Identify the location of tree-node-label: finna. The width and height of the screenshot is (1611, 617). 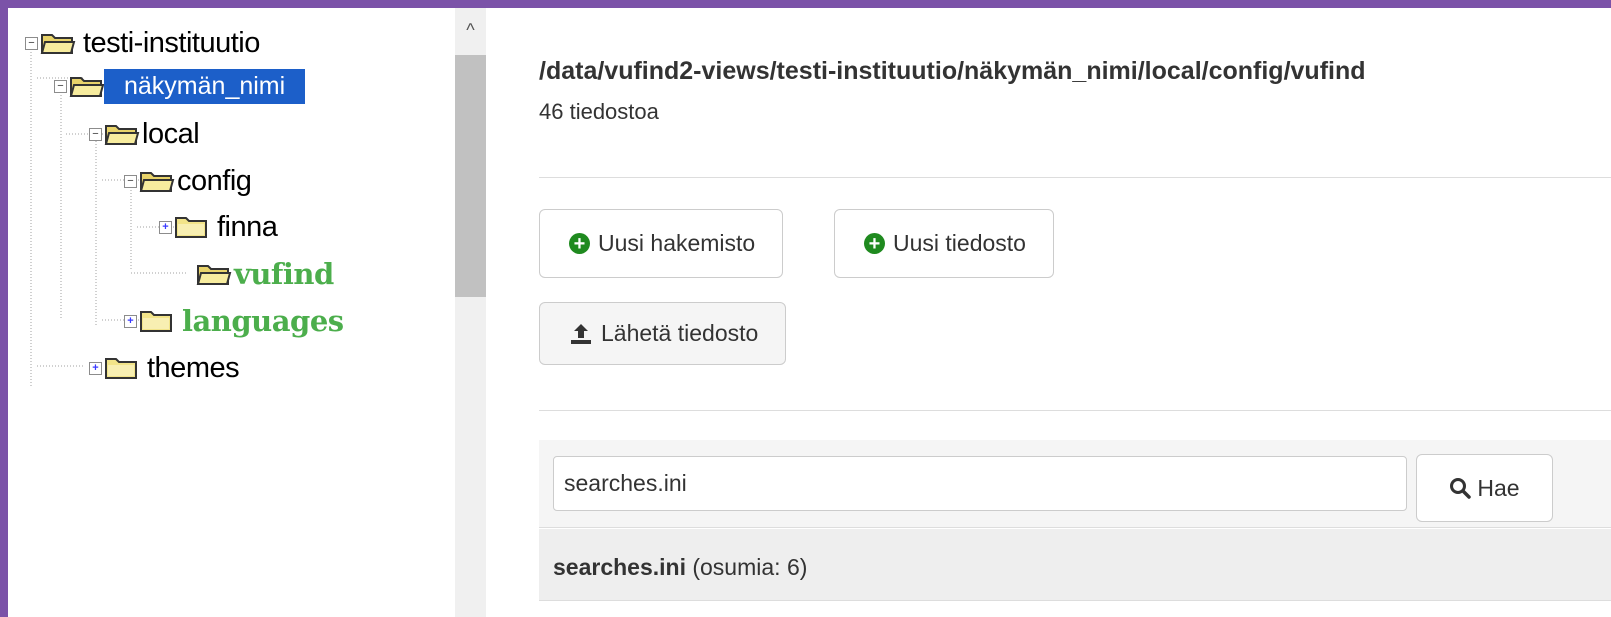
(247, 226).